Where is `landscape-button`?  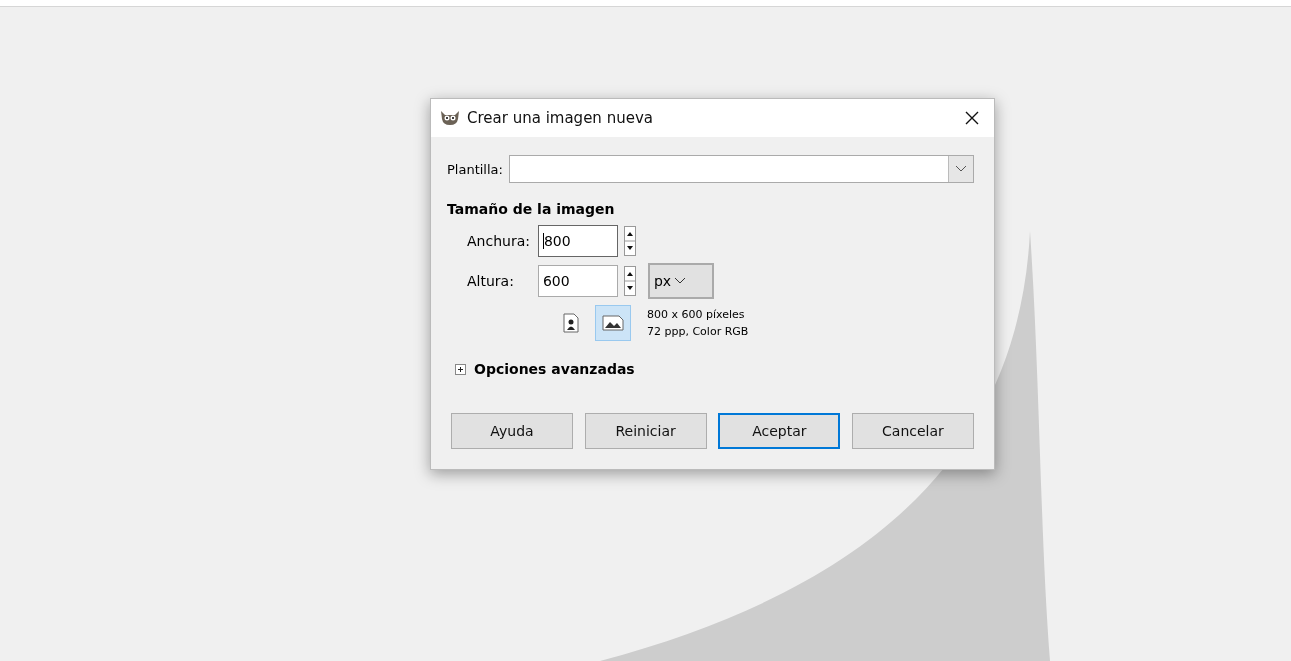 landscape-button is located at coordinates (613, 323).